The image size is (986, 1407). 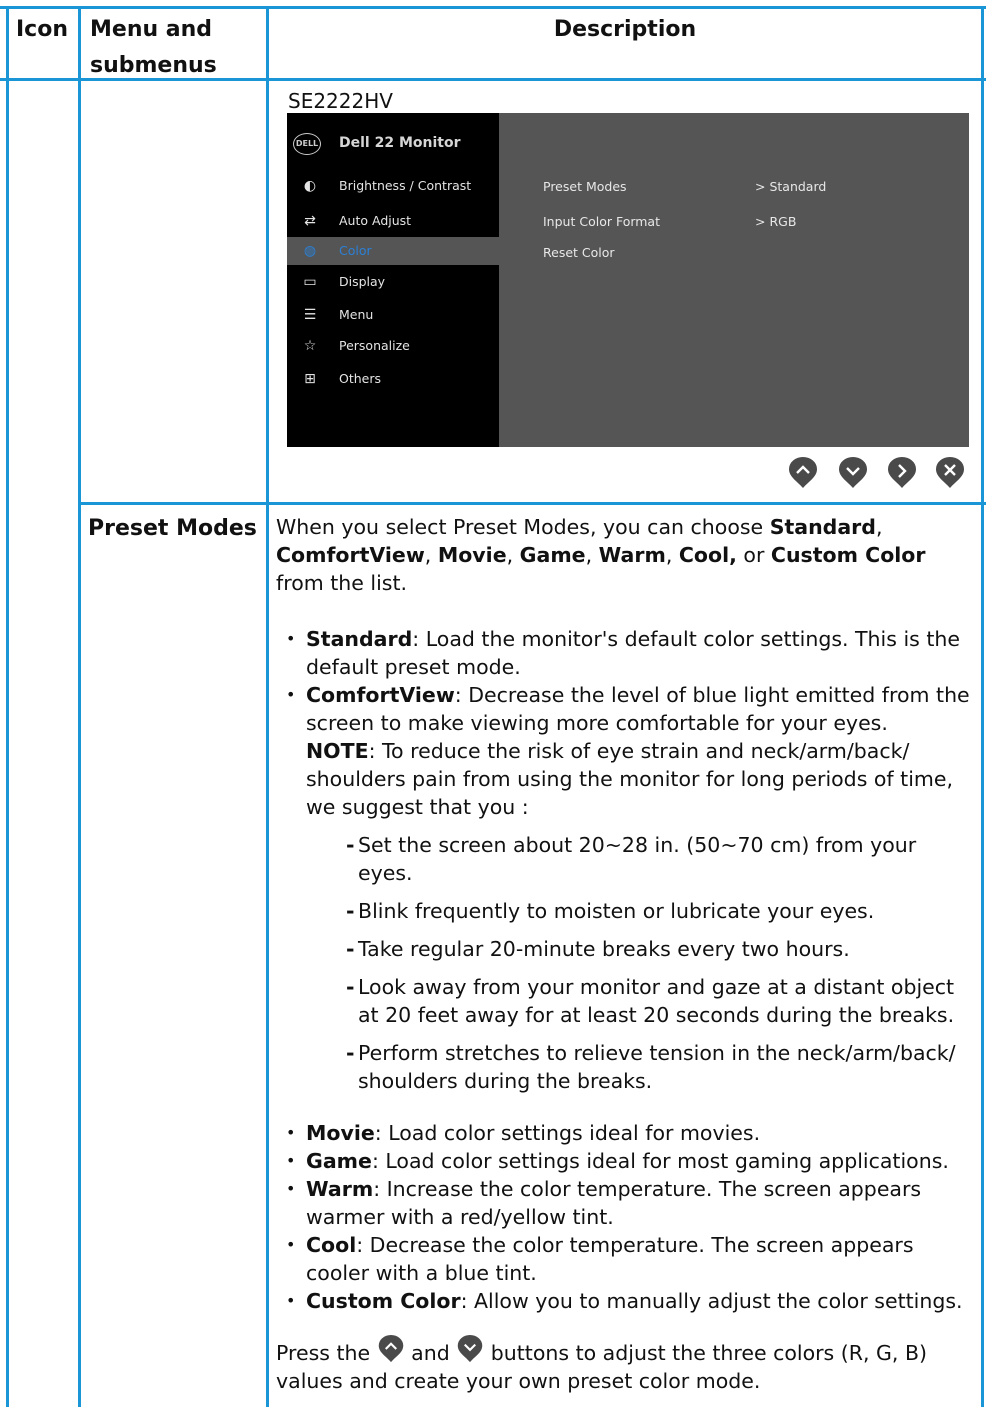 What do you see at coordinates (7, 706) in the screenshot?
I see `table-border-left` at bounding box center [7, 706].